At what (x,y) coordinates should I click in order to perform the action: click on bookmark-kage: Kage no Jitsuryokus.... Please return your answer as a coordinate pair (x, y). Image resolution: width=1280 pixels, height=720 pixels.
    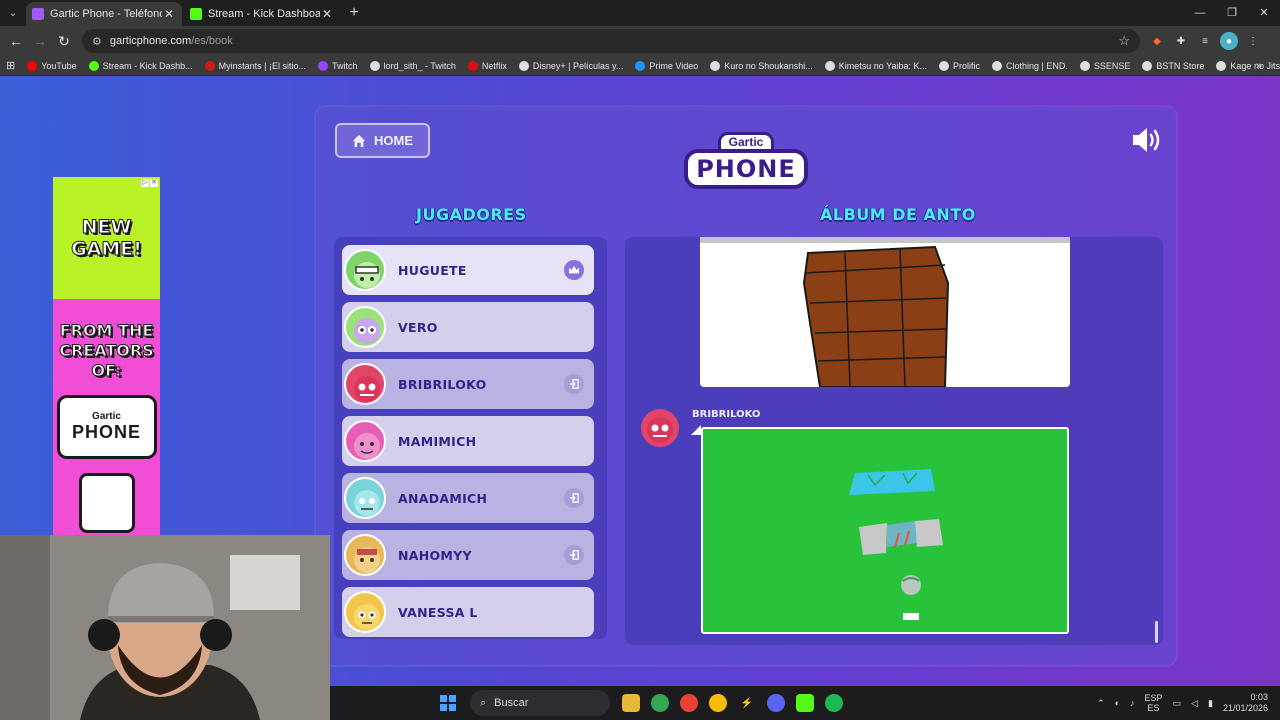
    Looking at the image, I should click on (1248, 65).